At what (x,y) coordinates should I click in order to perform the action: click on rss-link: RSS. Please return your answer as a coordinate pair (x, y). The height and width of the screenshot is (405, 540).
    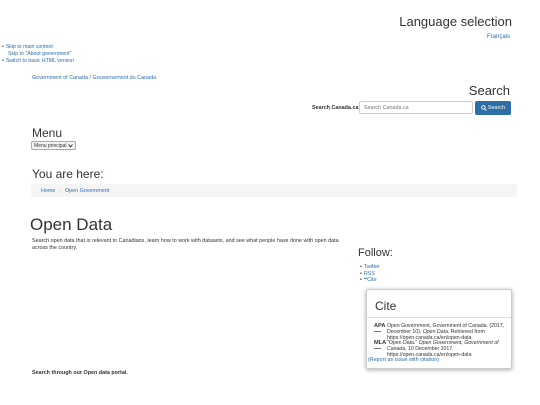
    Looking at the image, I should click on (369, 274).